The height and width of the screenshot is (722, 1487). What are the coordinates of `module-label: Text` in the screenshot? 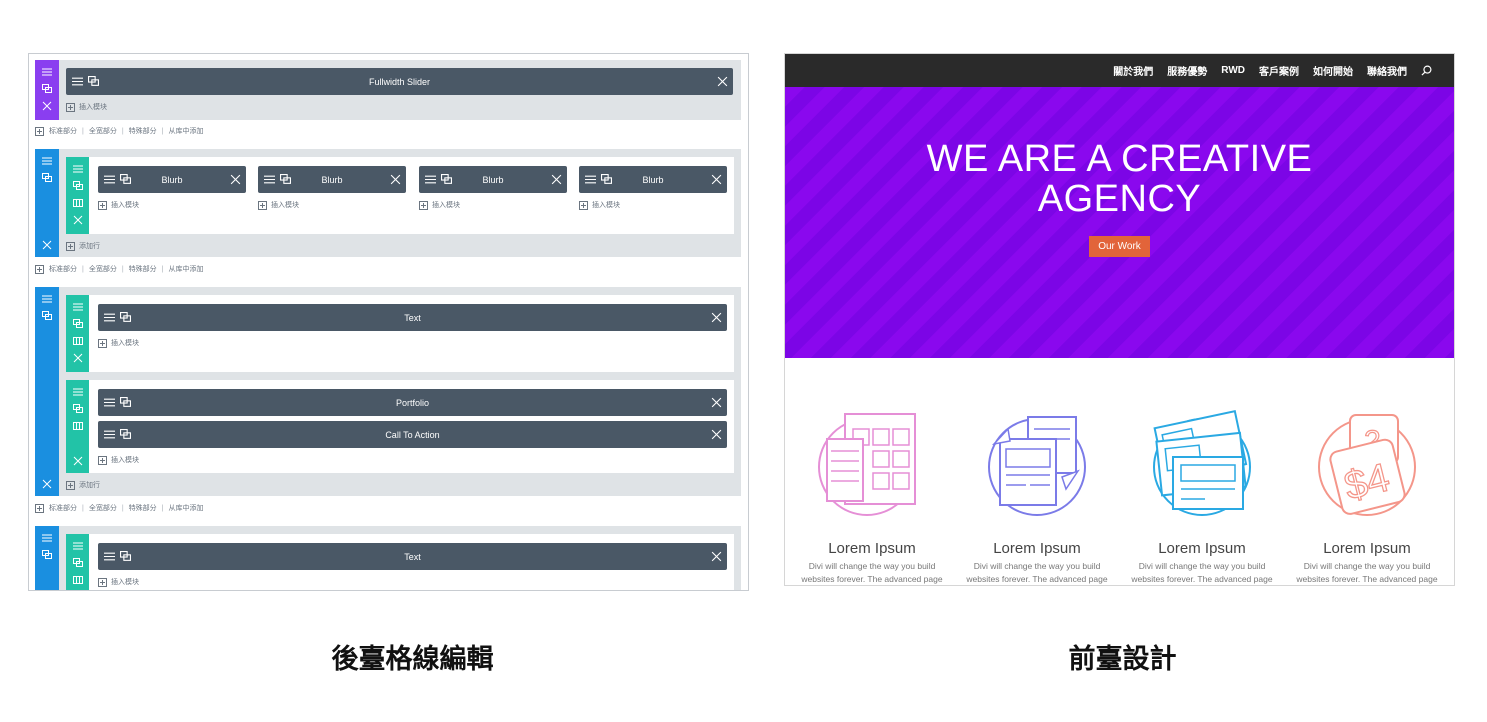 It's located at (412, 556).